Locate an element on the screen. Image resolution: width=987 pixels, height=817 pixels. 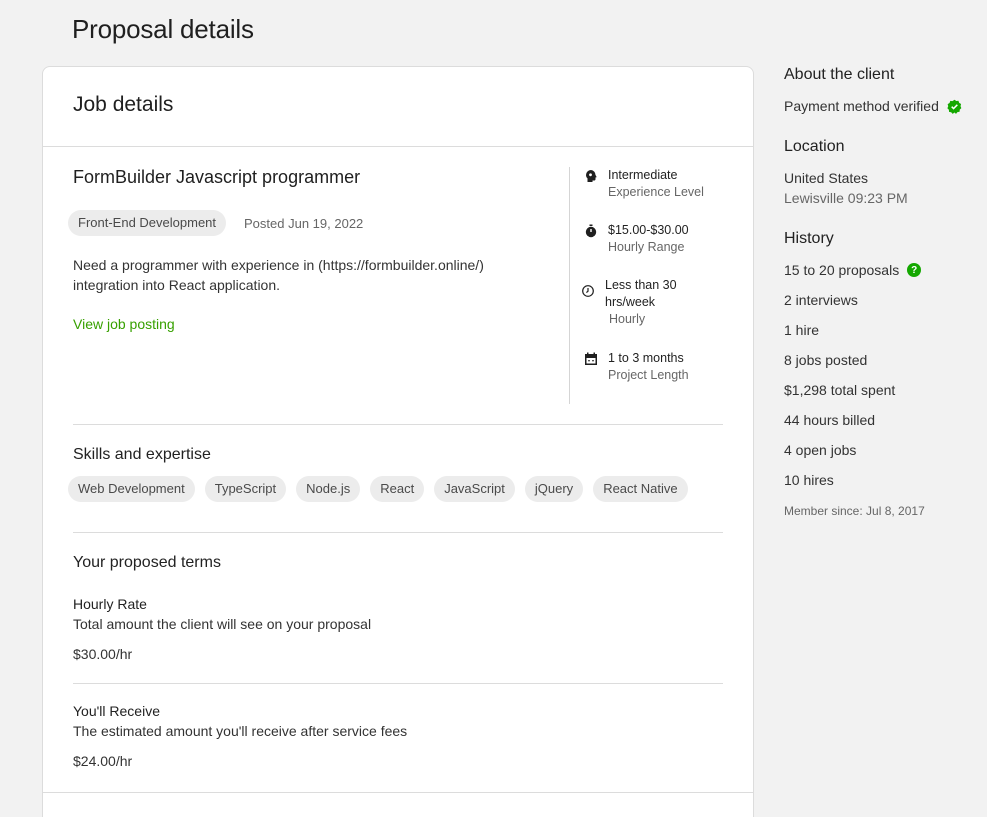
attr-main: Less than 30 hrs/week is located at coordinates (641, 293).